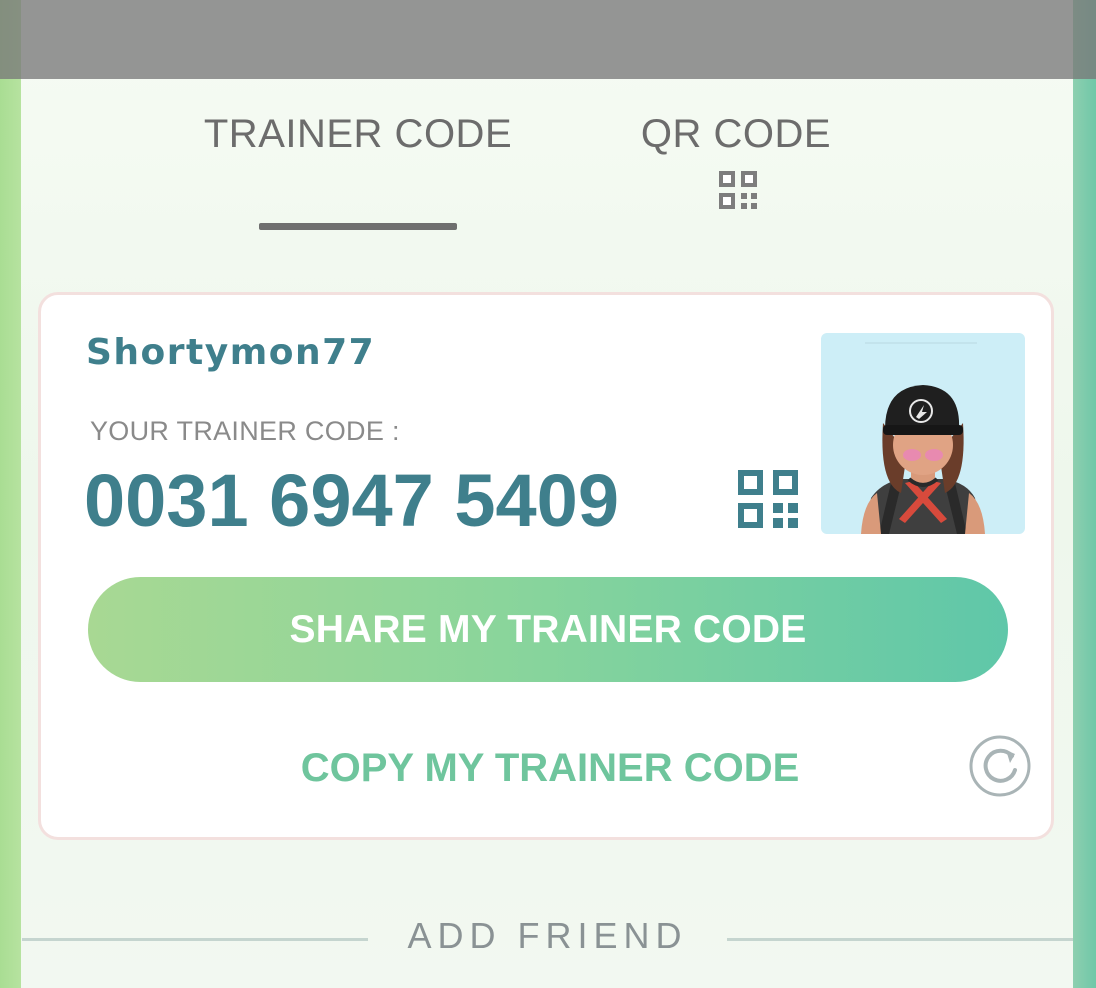 This screenshot has width=1096, height=988. I want to click on divider-left, so click(195, 939).